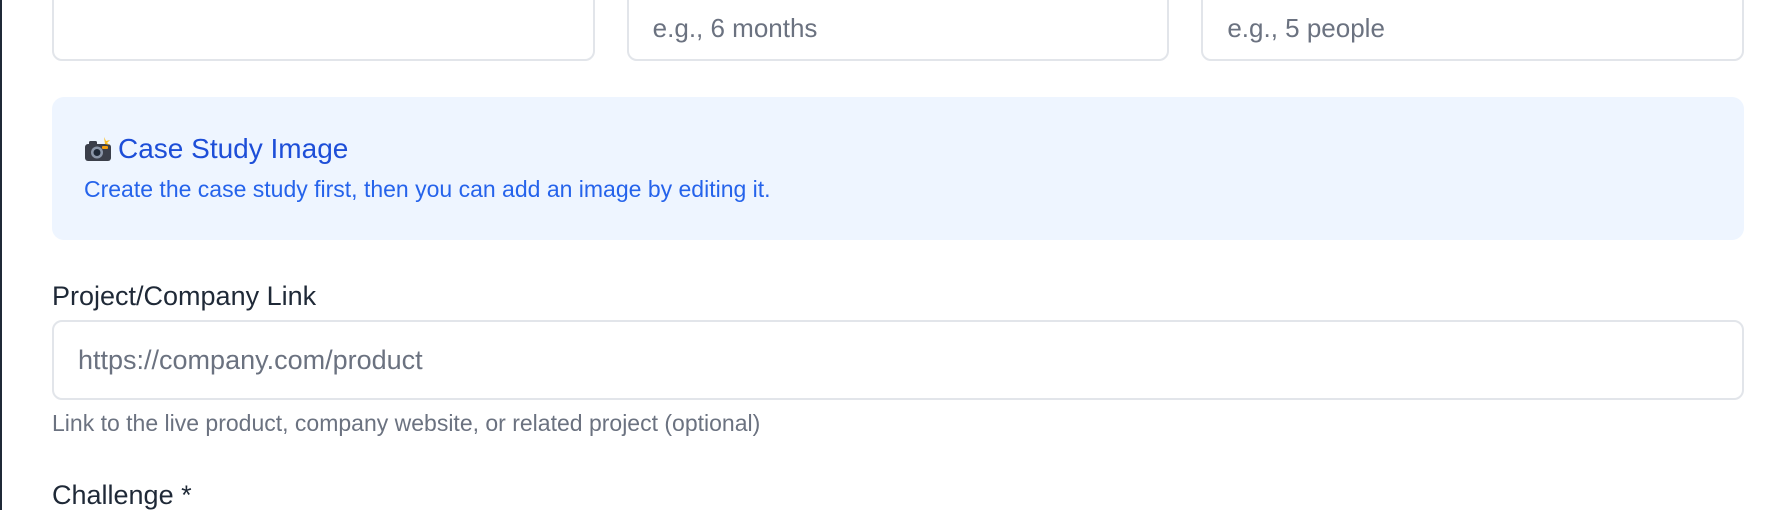 The image size is (1792, 511). I want to click on project-link-input, so click(898, 360).